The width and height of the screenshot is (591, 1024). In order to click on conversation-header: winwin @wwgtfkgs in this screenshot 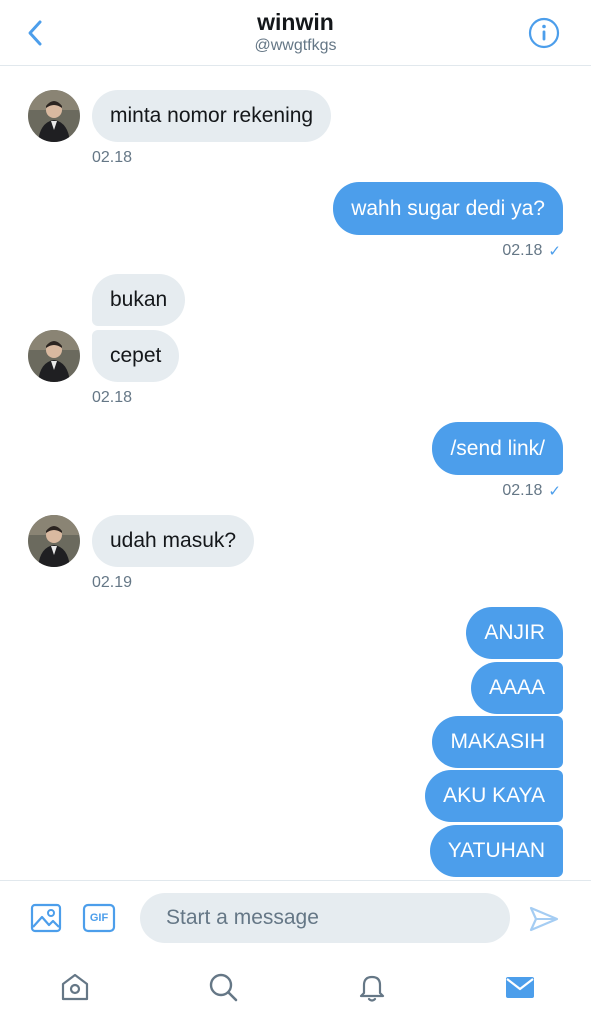, I will do `click(295, 33)`.